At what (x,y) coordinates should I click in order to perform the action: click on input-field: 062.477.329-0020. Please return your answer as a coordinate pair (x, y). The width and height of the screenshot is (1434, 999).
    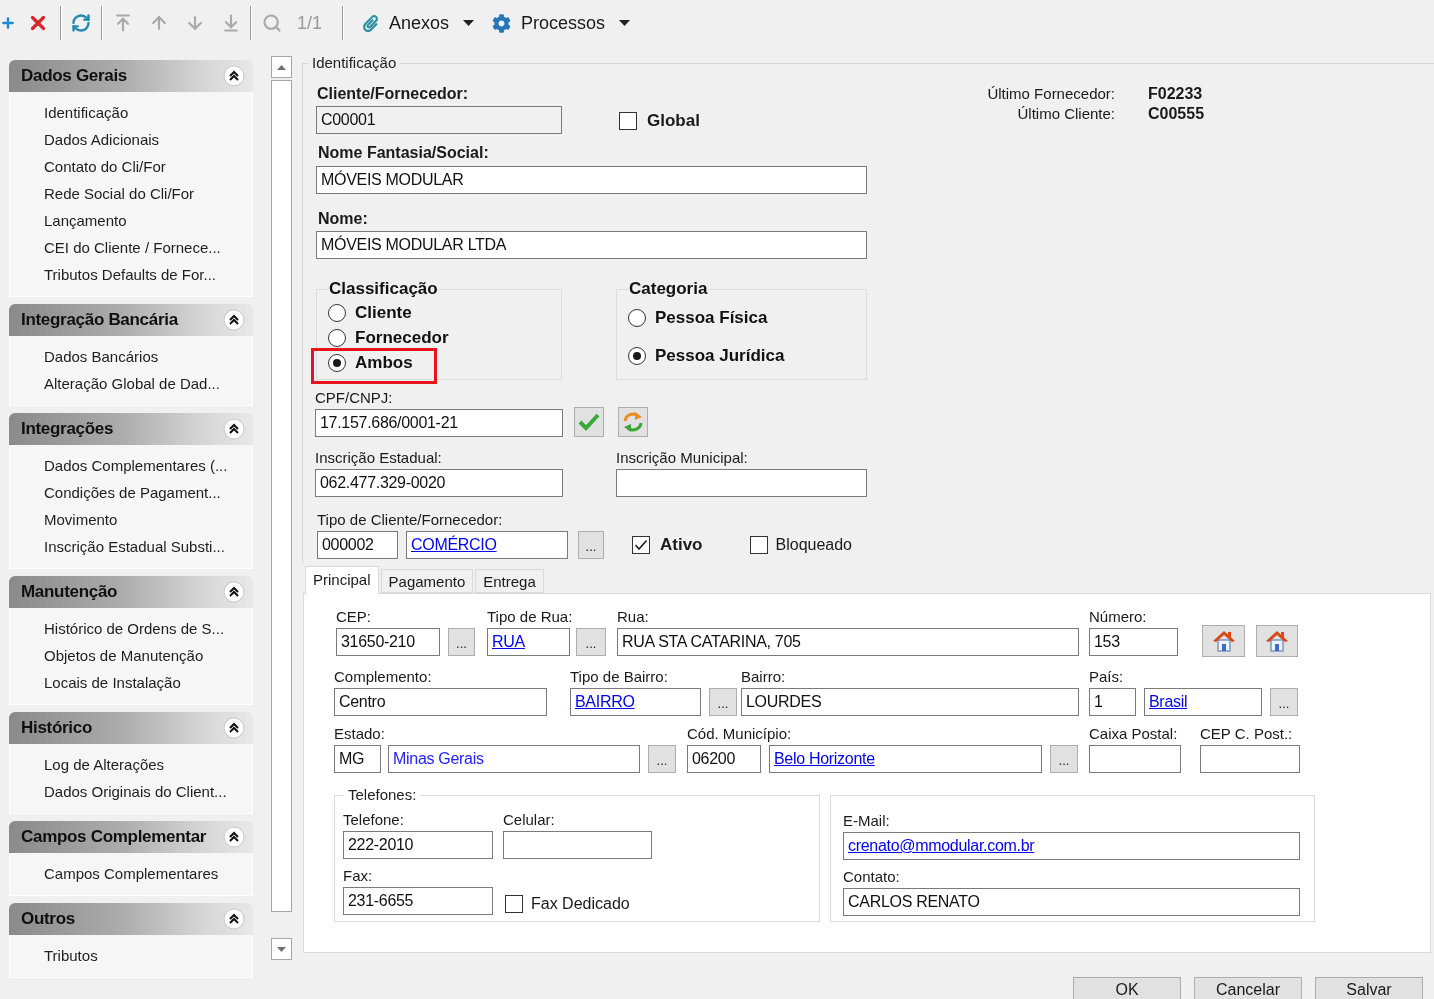
    Looking at the image, I should click on (439, 483).